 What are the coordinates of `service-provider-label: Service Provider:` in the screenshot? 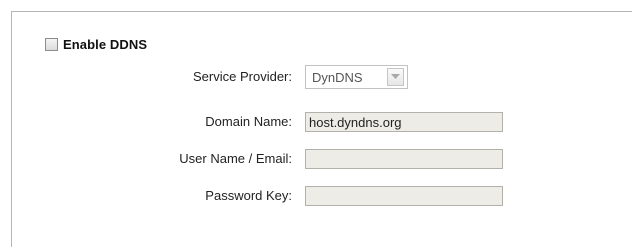 It's located at (242, 76).